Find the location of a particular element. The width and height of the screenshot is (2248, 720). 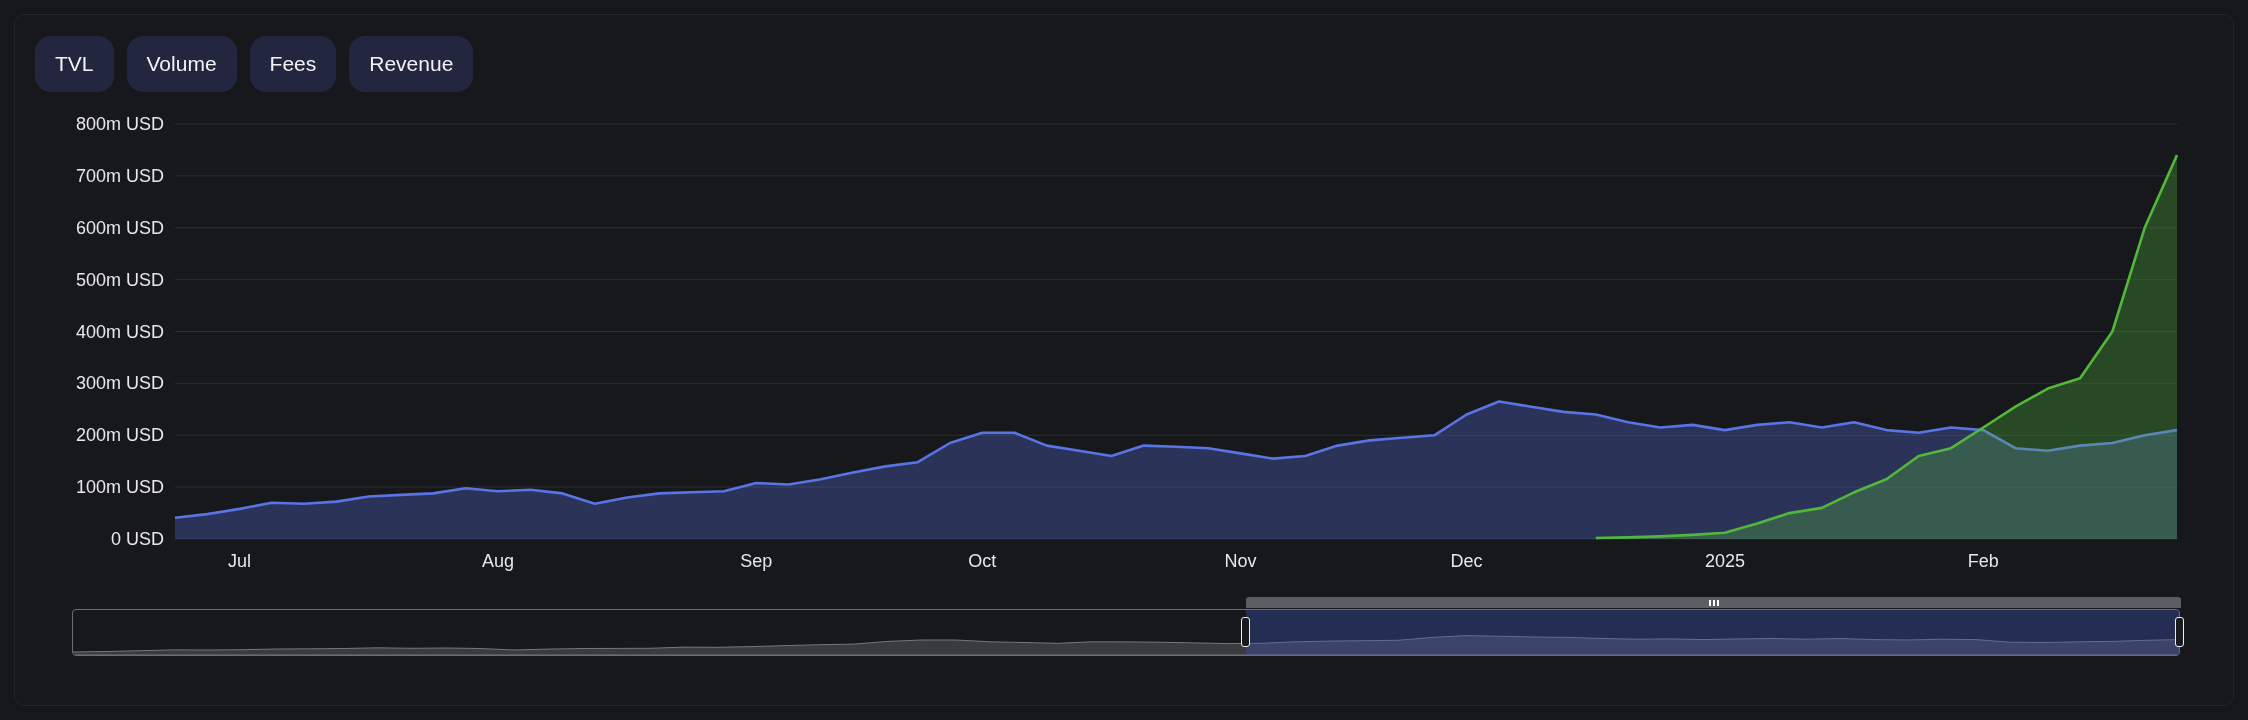

x-axis-label: Nov is located at coordinates (1240, 561).